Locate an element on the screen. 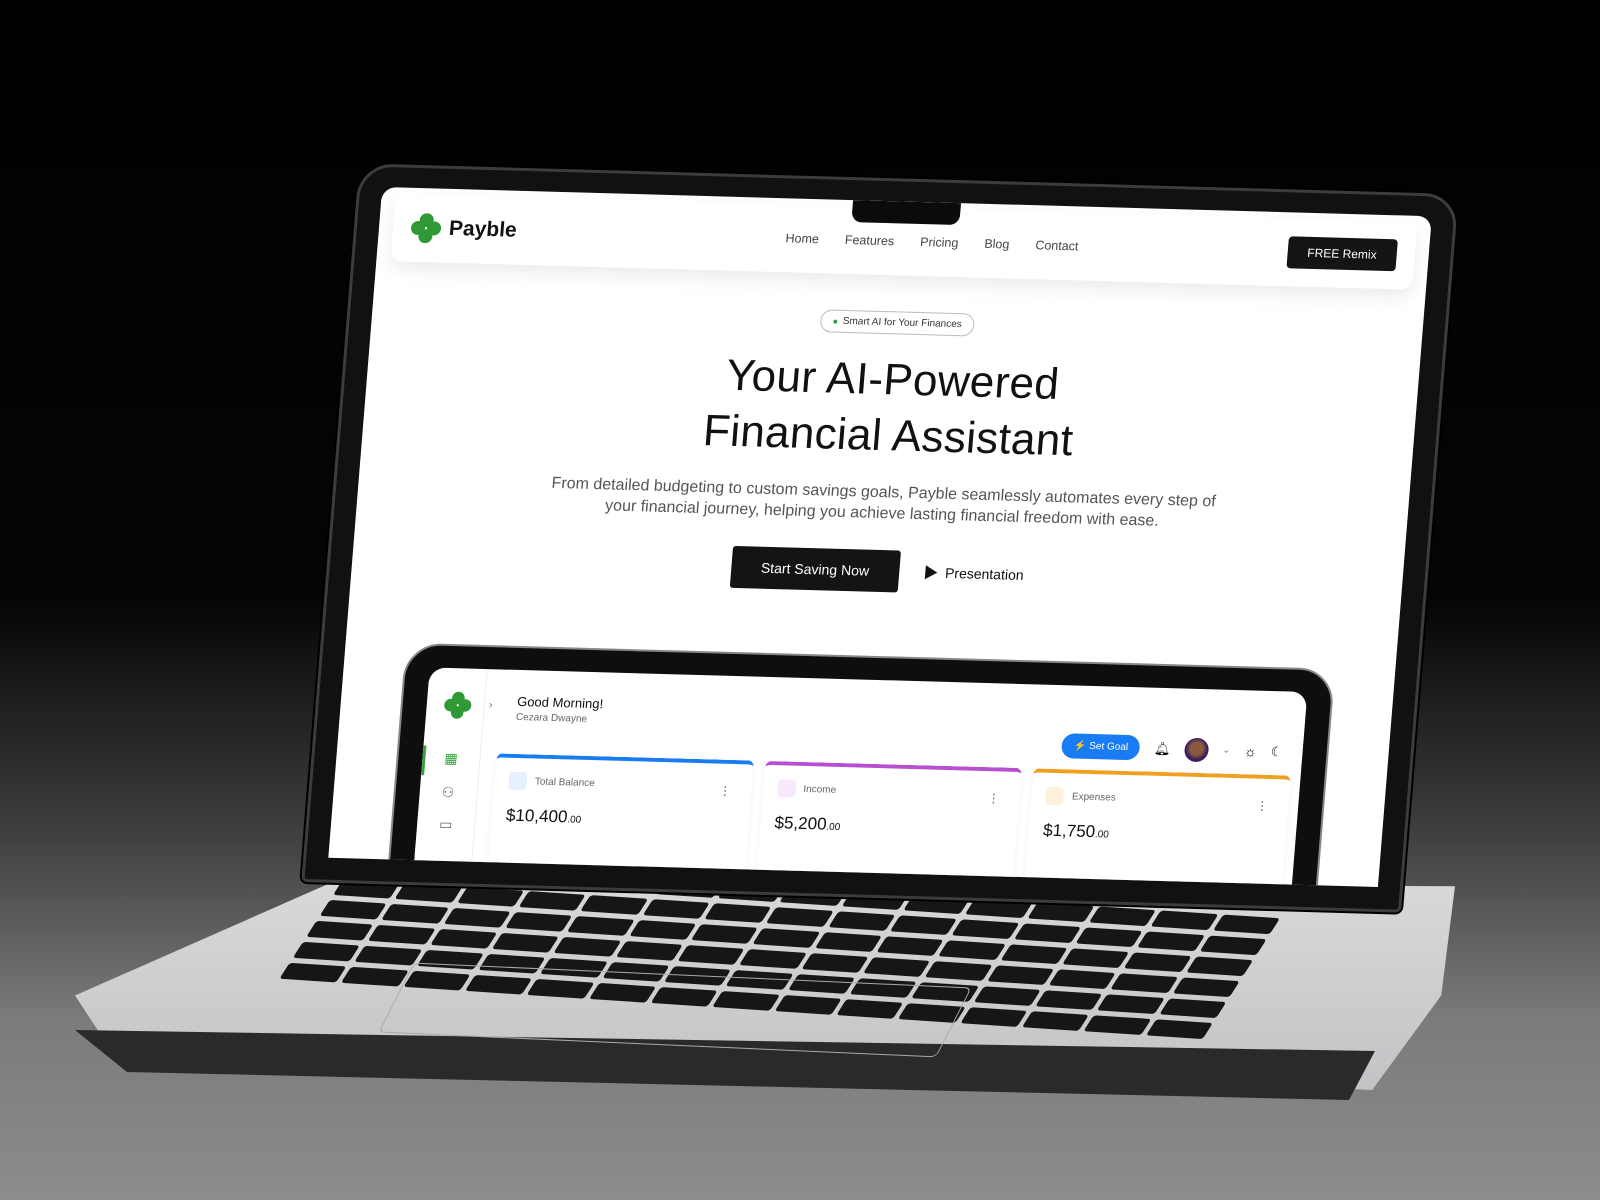 This screenshot has height=1200, width=1600. active-indicator is located at coordinates (424, 760).